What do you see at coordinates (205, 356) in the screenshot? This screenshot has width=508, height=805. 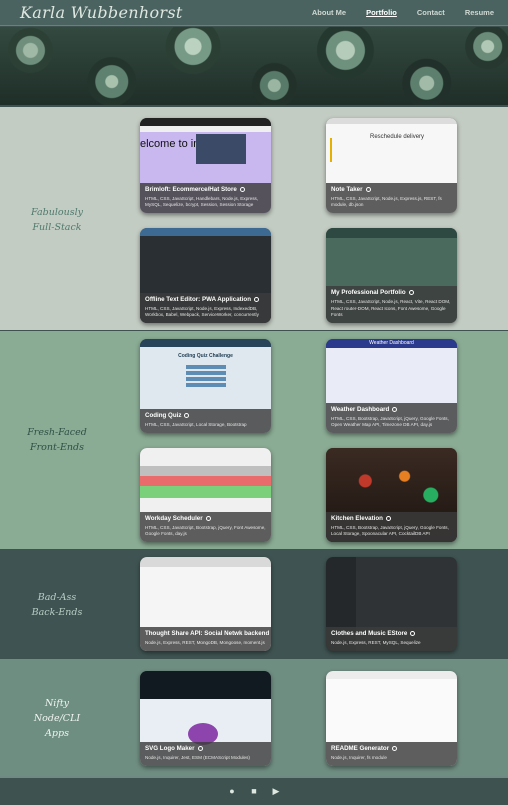 I see `screenshot-text: Coding Quiz Challenge` at bounding box center [205, 356].